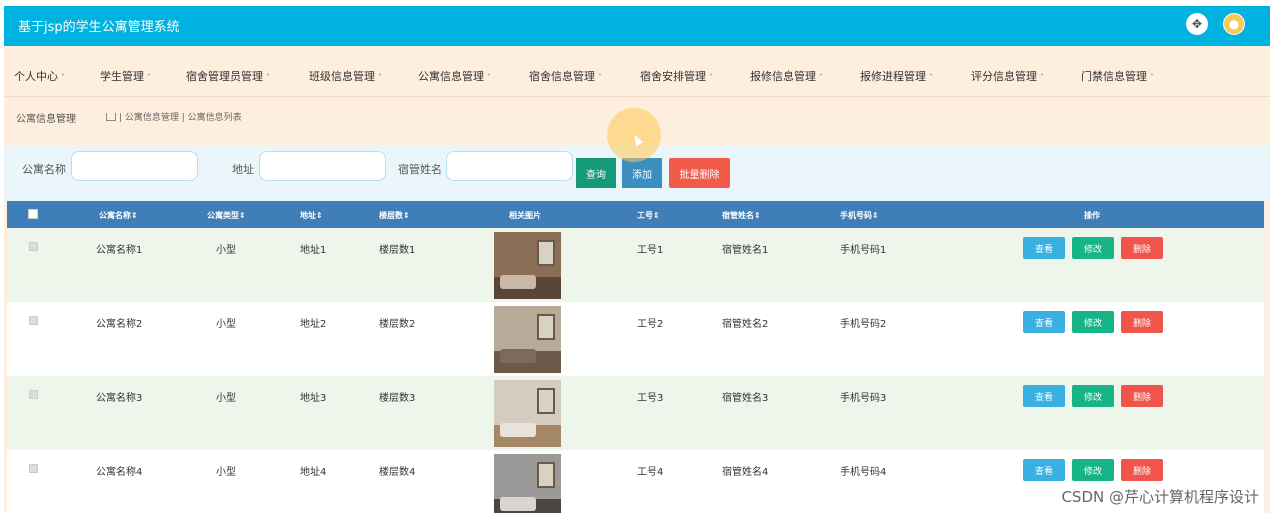  What do you see at coordinates (650, 472) in the screenshot?
I see `cell-worker-id: 工号4` at bounding box center [650, 472].